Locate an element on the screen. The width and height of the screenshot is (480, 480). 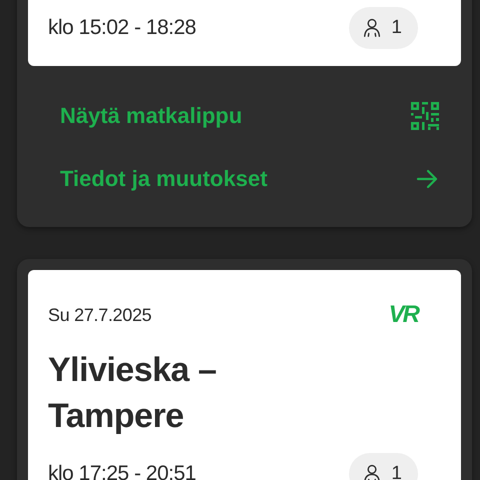
trip-time: klo 15:02 - 18:28 is located at coordinates (122, 28).